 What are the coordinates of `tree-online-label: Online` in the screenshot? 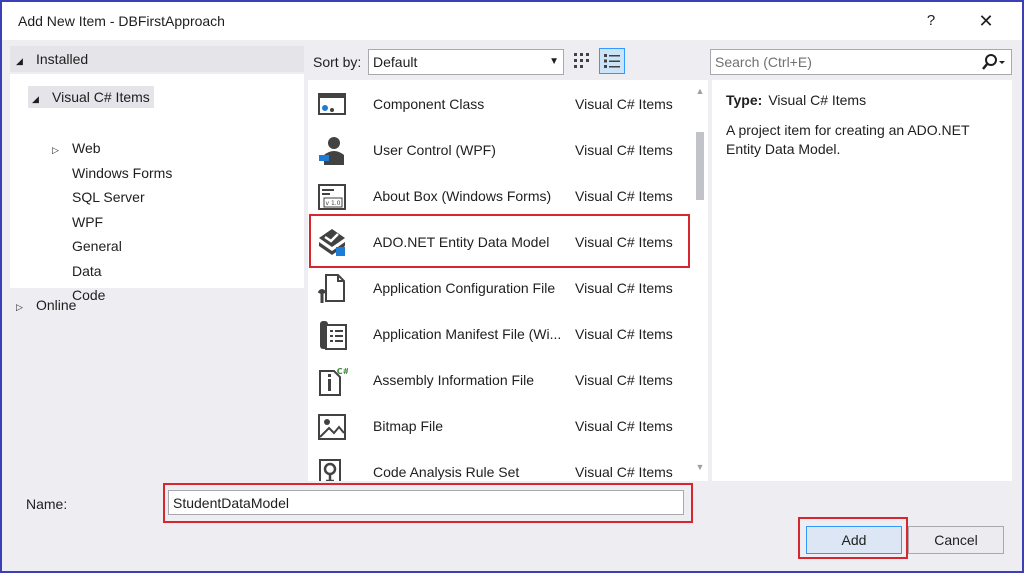 It's located at (56, 305).